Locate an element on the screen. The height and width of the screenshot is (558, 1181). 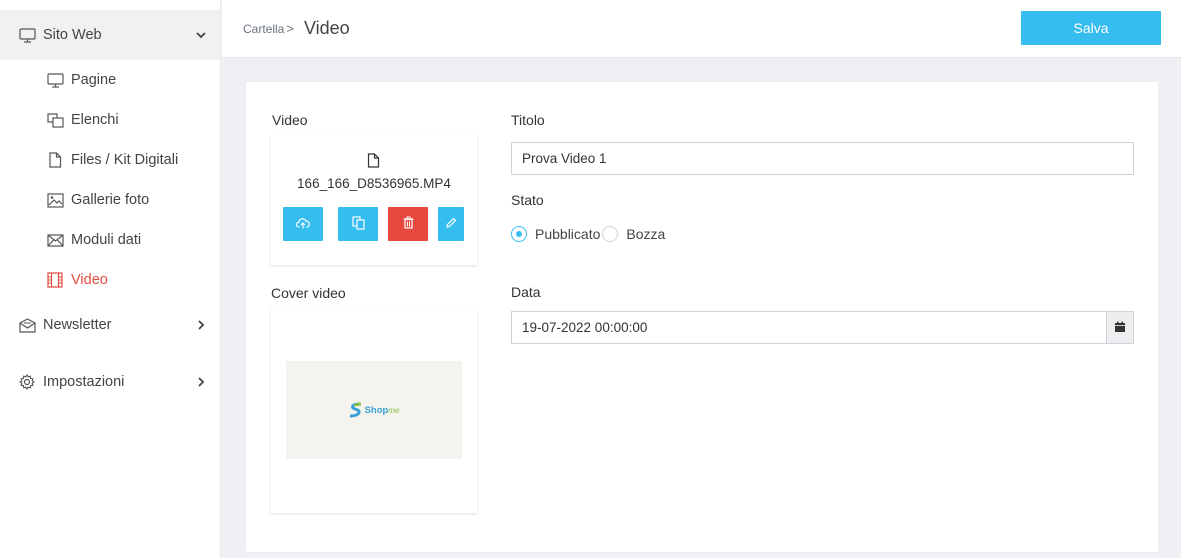
title-label: Titolo is located at coordinates (528, 120).